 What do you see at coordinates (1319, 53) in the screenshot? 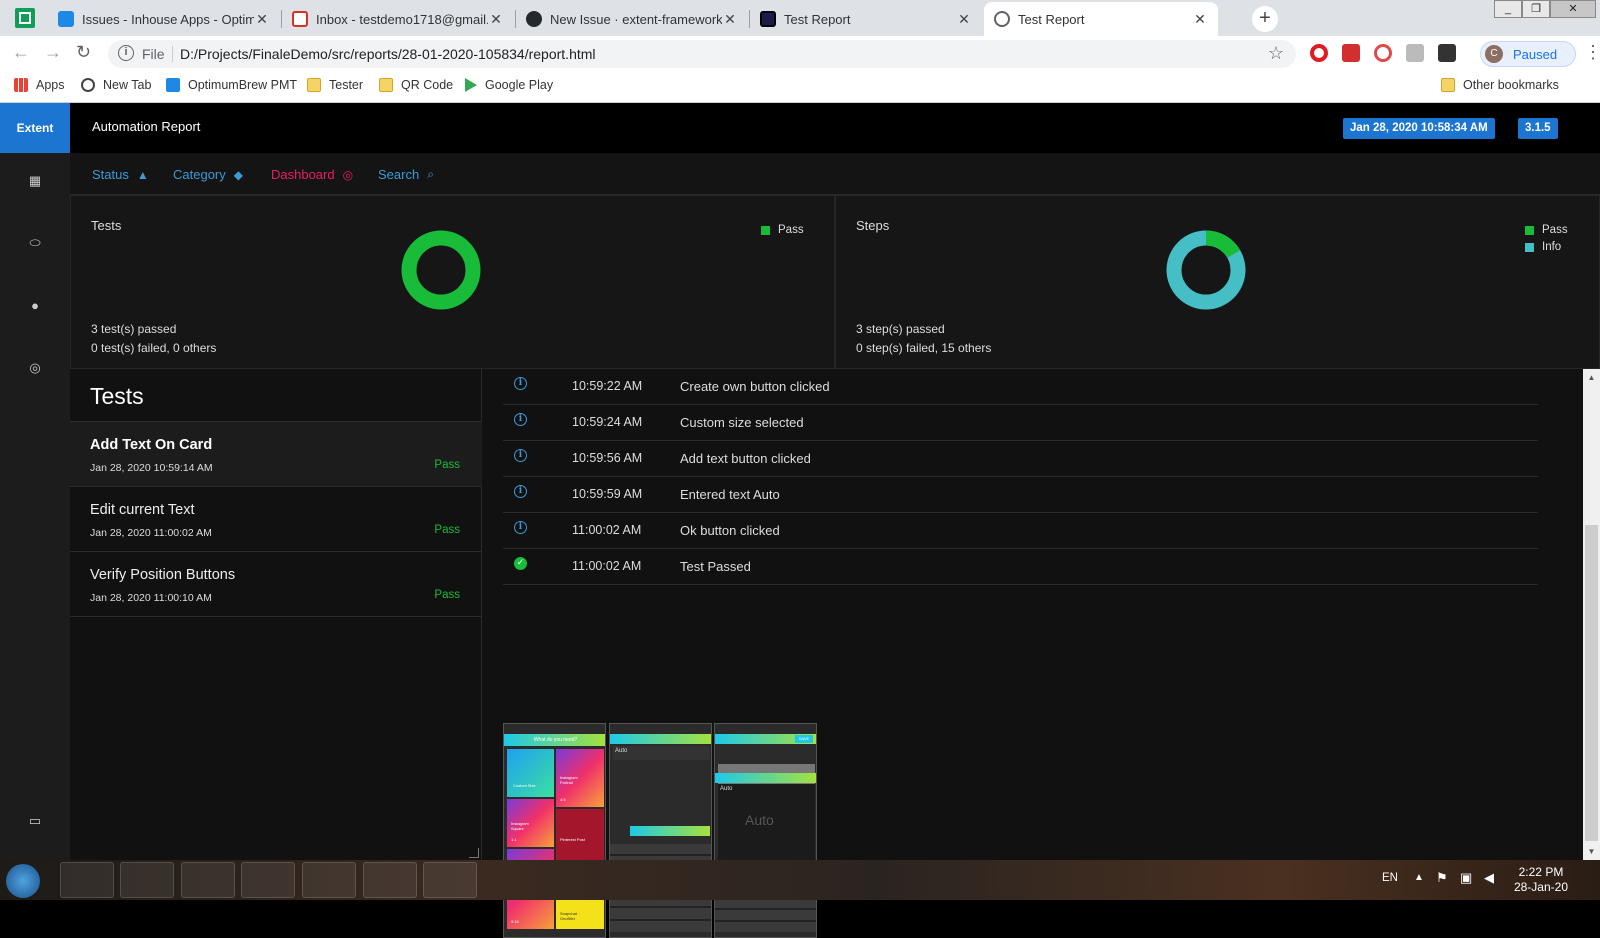
I see `opera-extension-icon` at bounding box center [1319, 53].